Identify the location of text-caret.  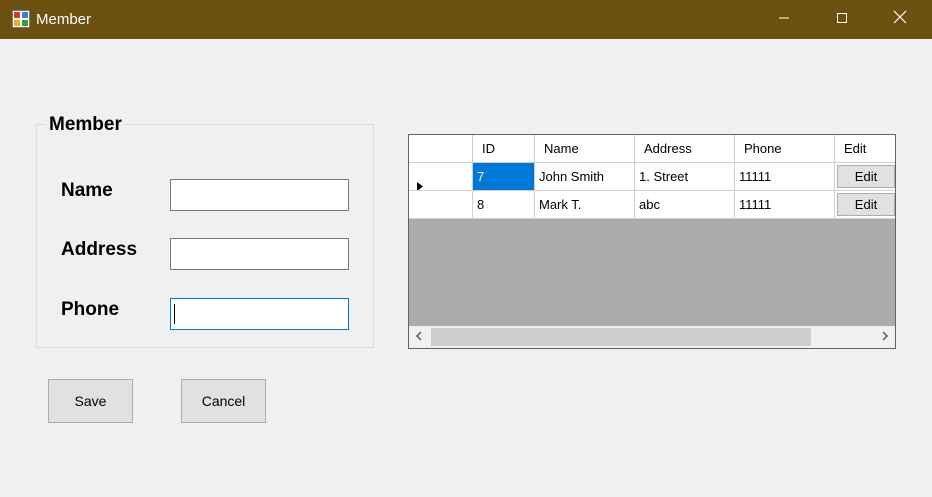
(174, 314).